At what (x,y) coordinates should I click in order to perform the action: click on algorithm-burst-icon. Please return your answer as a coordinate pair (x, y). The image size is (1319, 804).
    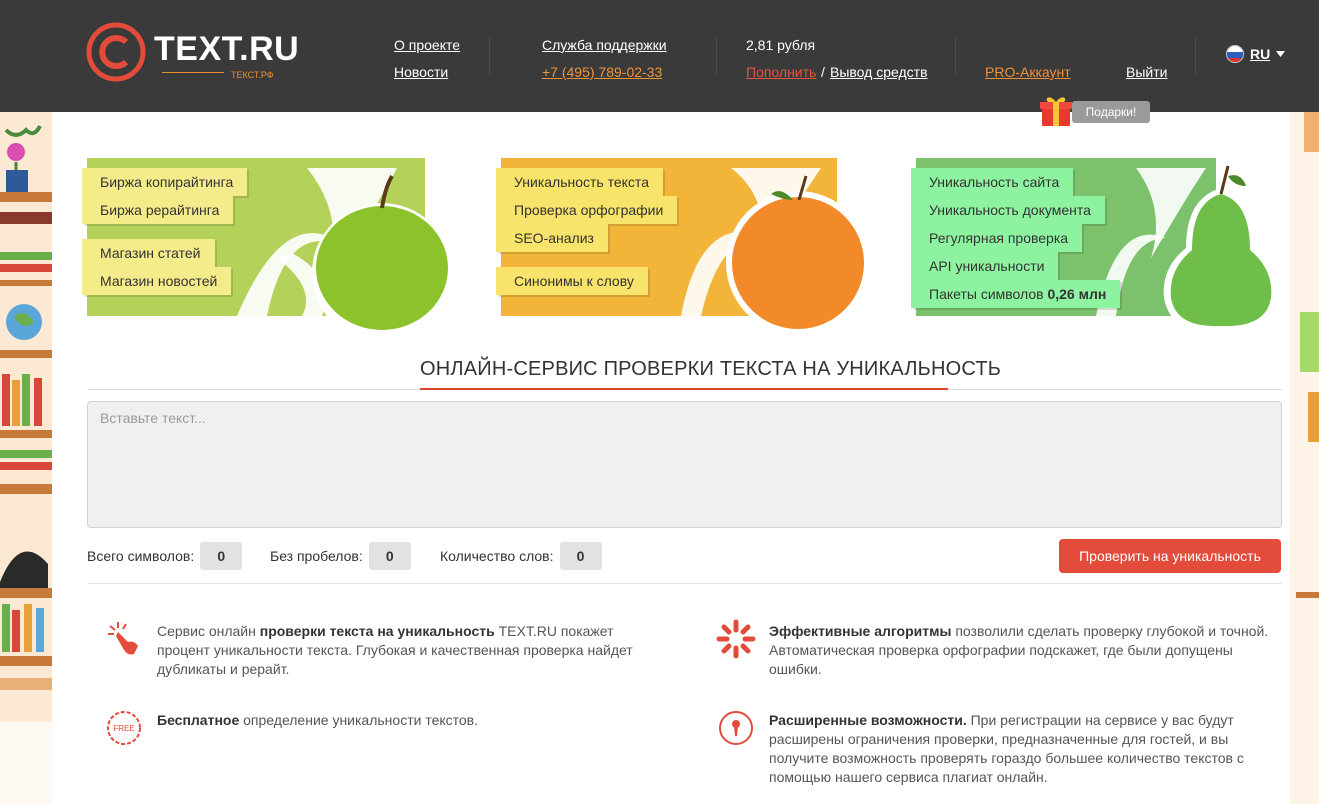
    Looking at the image, I should click on (736, 639).